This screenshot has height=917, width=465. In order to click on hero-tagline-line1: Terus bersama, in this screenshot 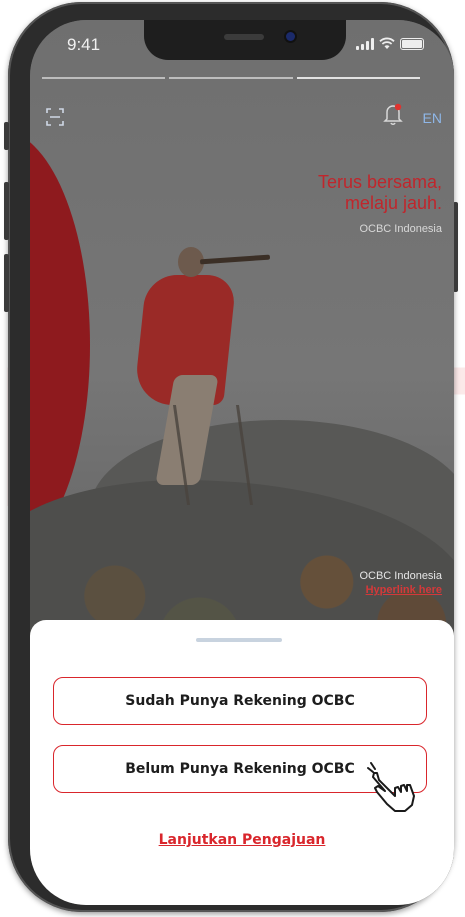, I will do `click(379, 182)`.